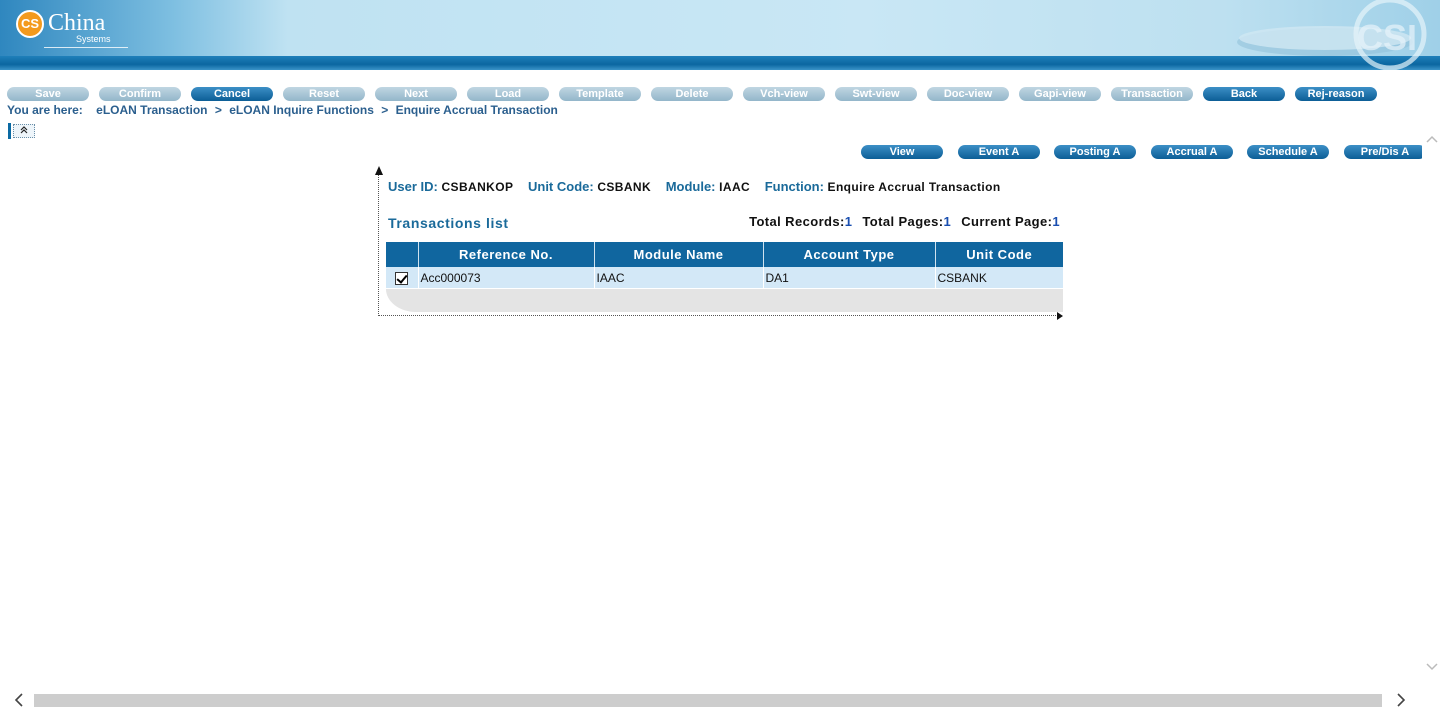 The width and height of the screenshot is (1440, 709). Describe the element at coordinates (1056, 221) in the screenshot. I see `current-page-value: 1` at that location.